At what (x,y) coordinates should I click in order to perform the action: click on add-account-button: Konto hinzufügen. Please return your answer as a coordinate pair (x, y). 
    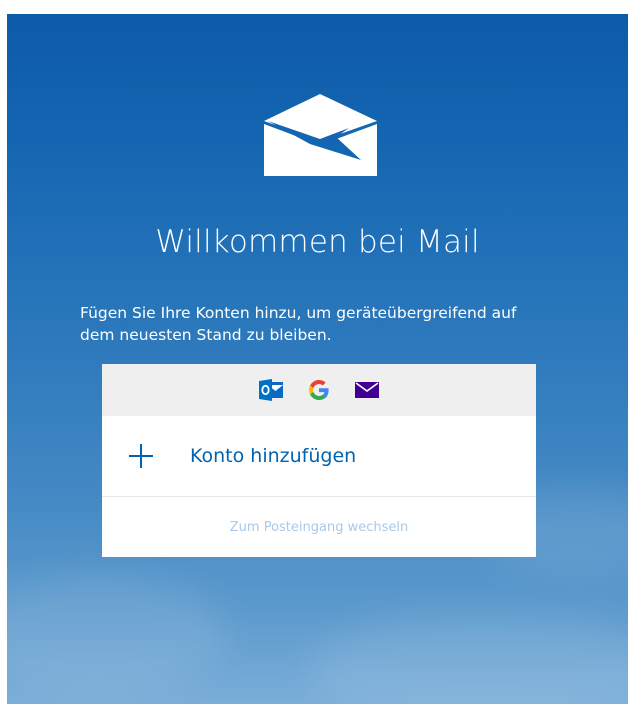
    Looking at the image, I should click on (319, 456).